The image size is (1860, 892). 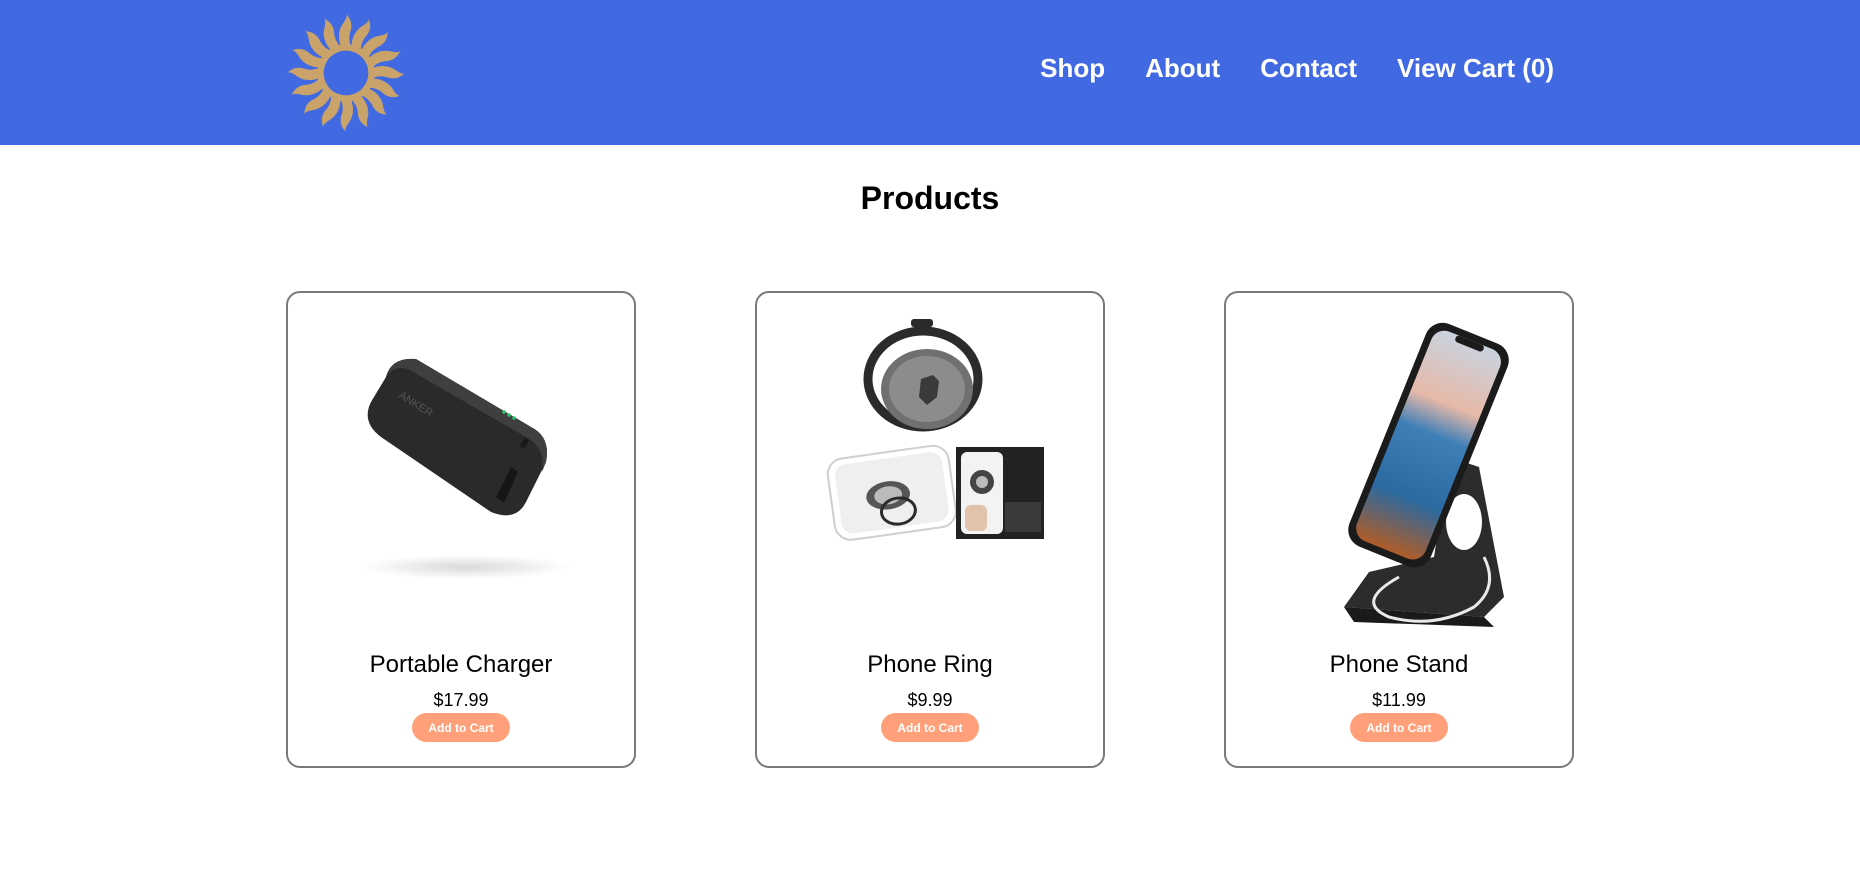 I want to click on page-title: Products, so click(x=930, y=198).